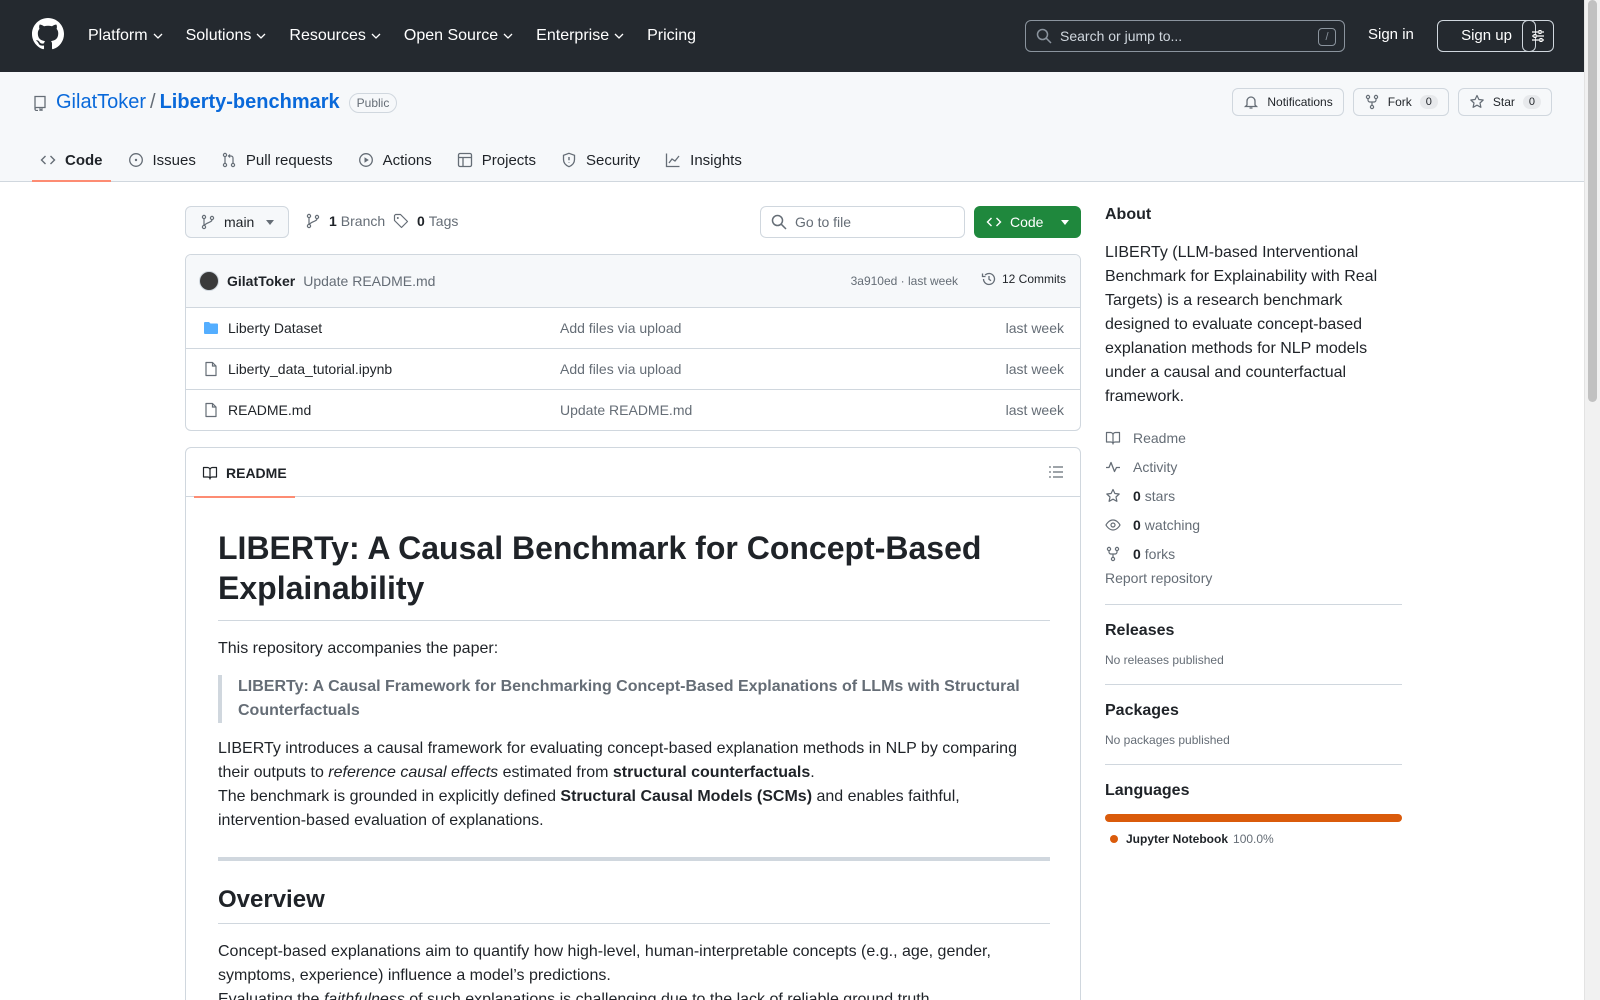 The height and width of the screenshot is (1000, 1600). What do you see at coordinates (1253, 466) in the screenshot?
I see `activity-link: Activity` at bounding box center [1253, 466].